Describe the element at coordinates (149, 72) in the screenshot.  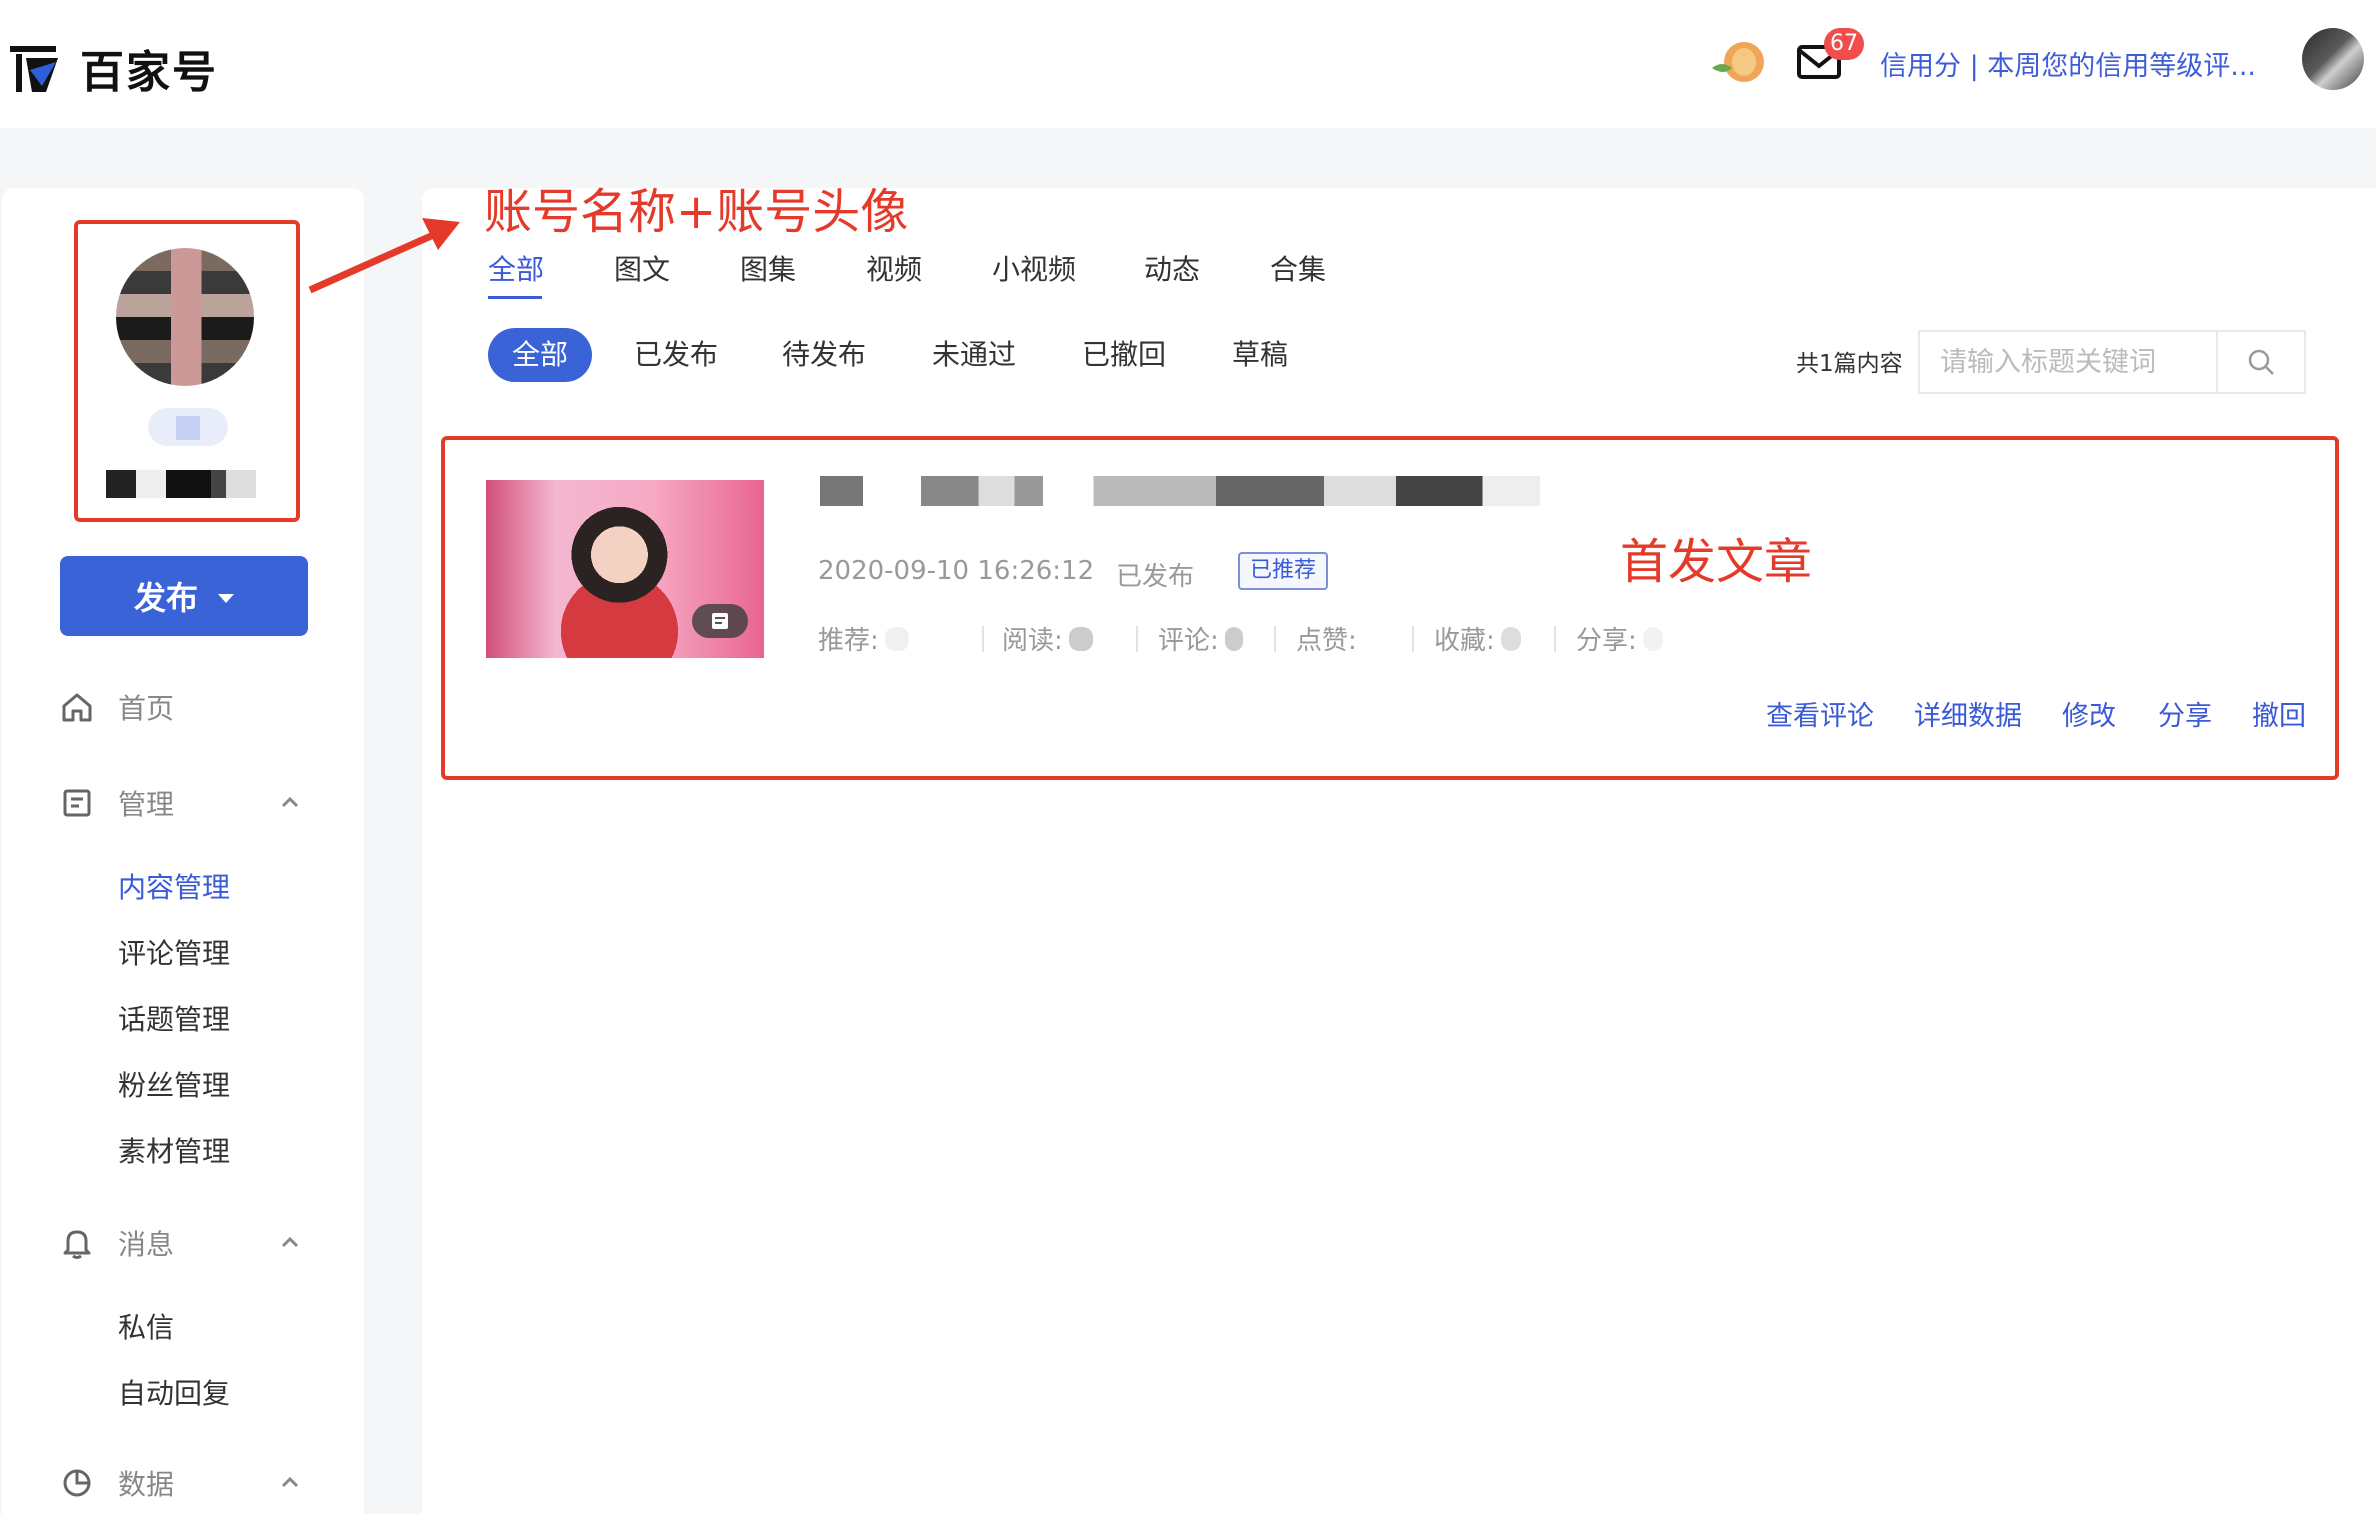
I see `logo-text: 百家号` at that location.